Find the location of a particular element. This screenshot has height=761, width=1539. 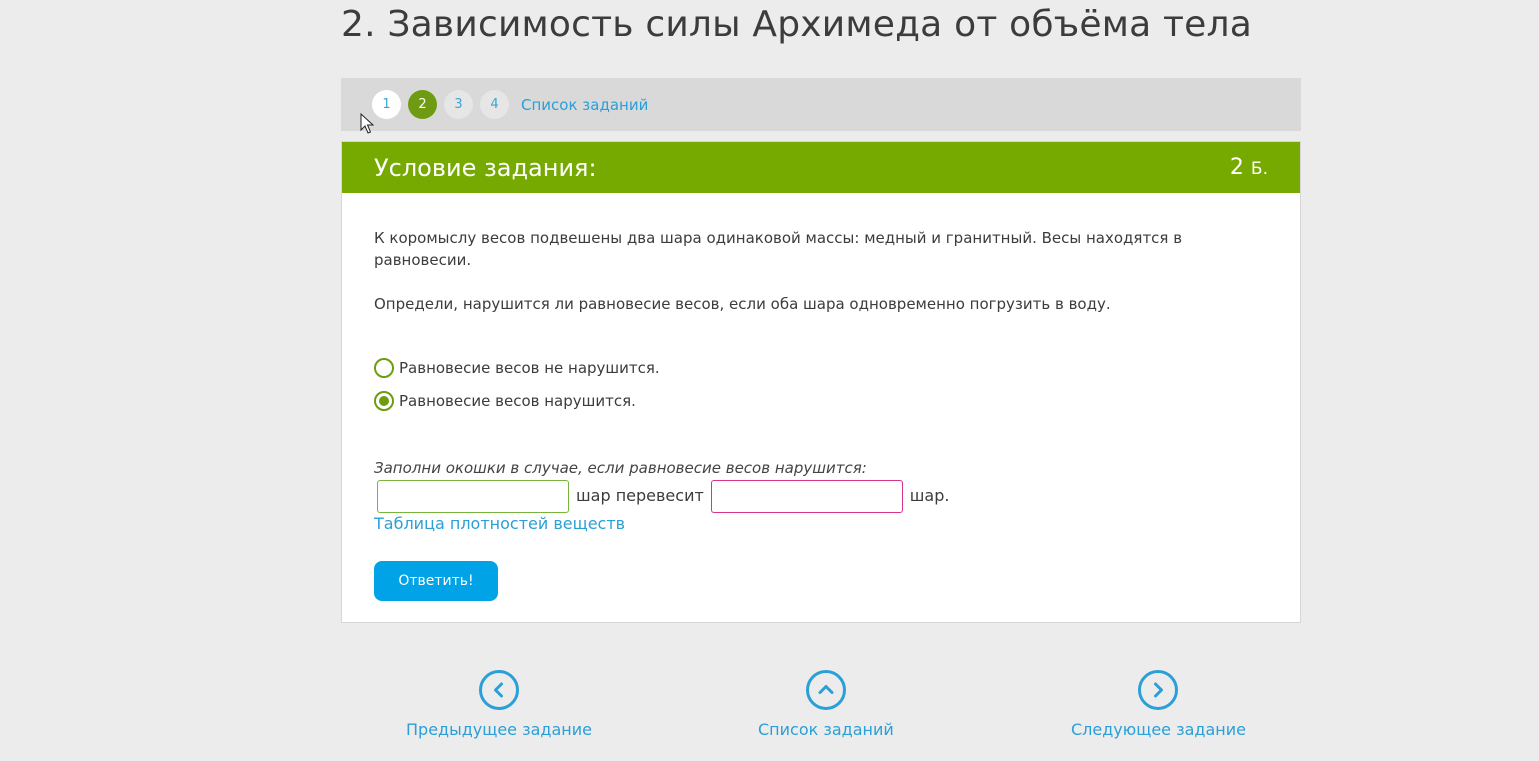

fill-row: шар перевесит шар. is located at coordinates (821, 496).